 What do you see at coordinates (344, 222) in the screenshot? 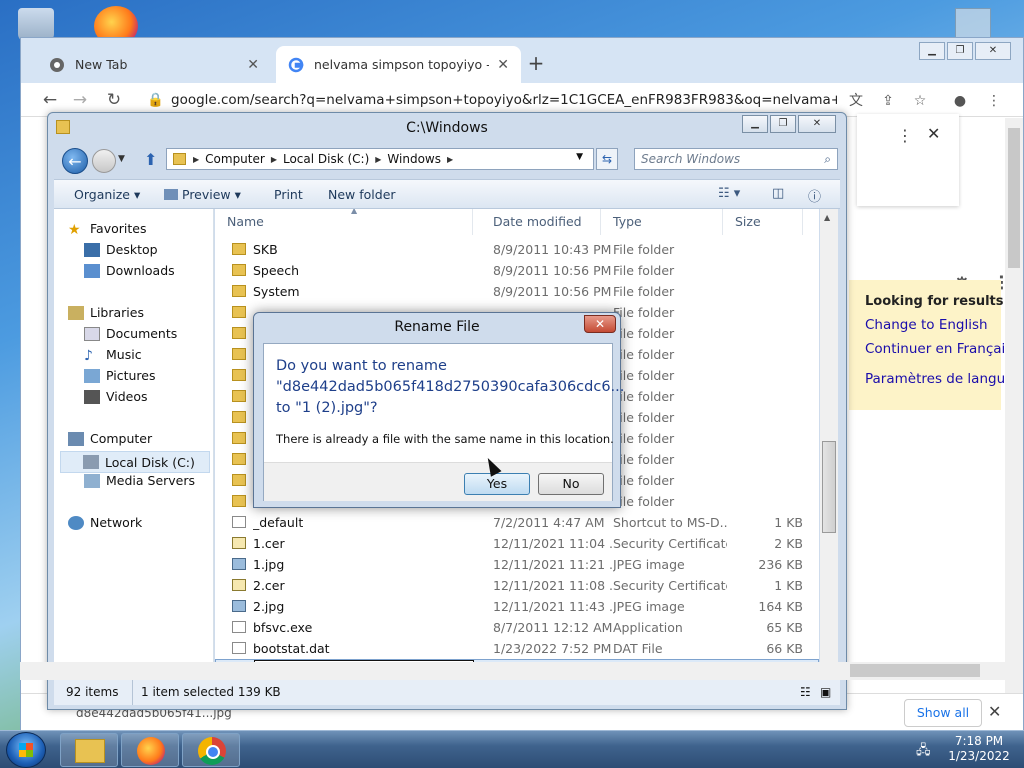
I see `column-name: Name` at bounding box center [344, 222].